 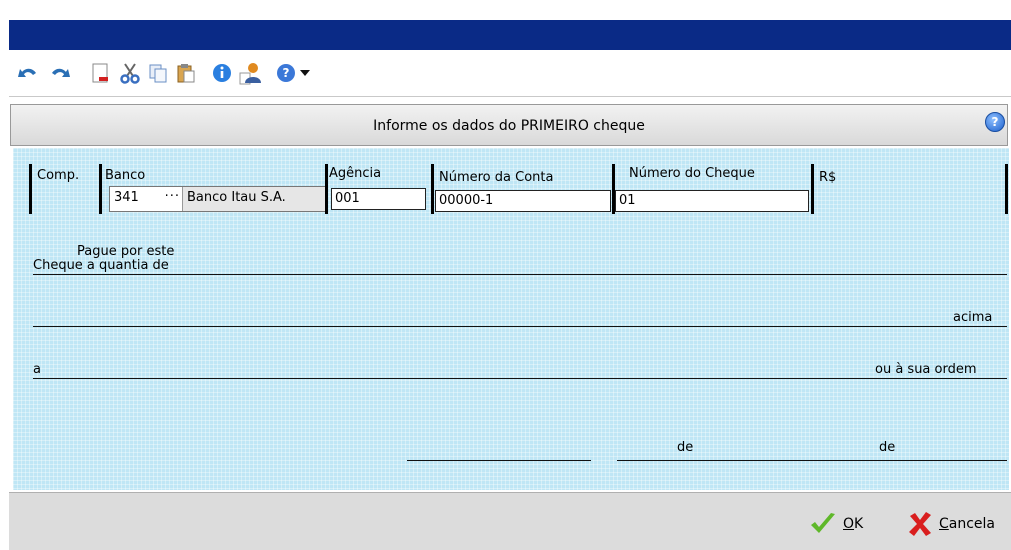 I want to click on copy-icon, so click(x=158, y=73).